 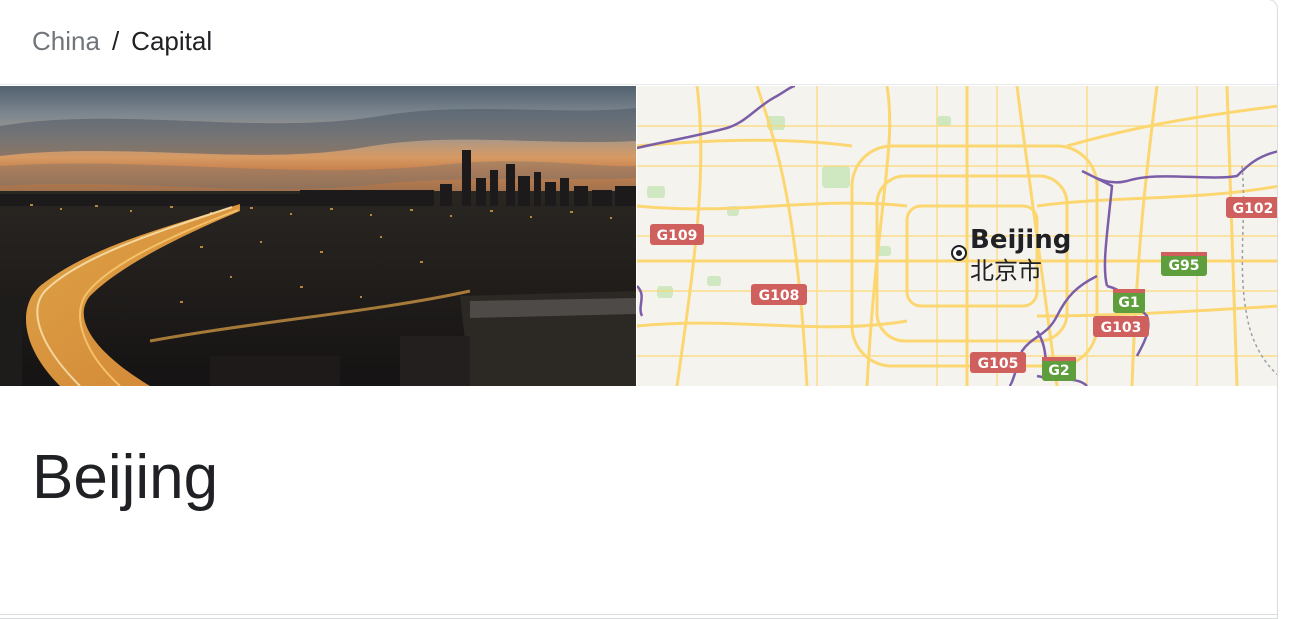 What do you see at coordinates (638, 614) in the screenshot?
I see `bottom-divider` at bounding box center [638, 614].